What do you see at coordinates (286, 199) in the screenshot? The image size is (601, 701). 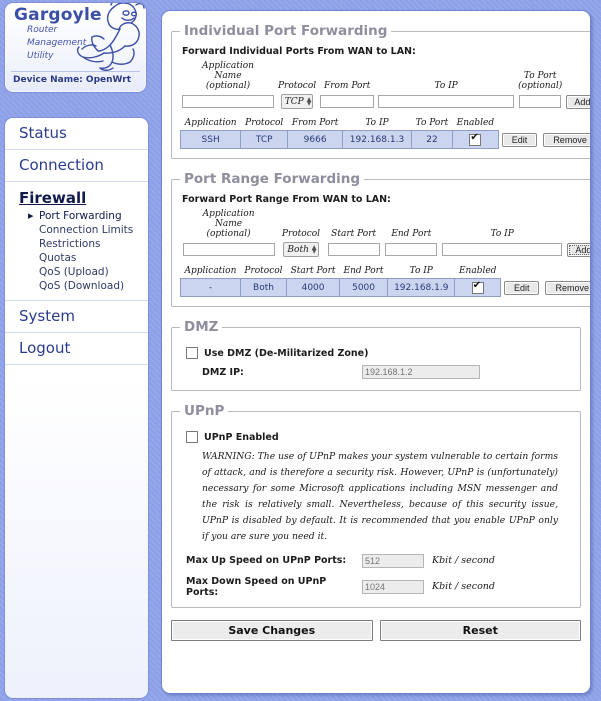 I see `section-intro: Forward Port Range From WAN to LAN:` at bounding box center [286, 199].